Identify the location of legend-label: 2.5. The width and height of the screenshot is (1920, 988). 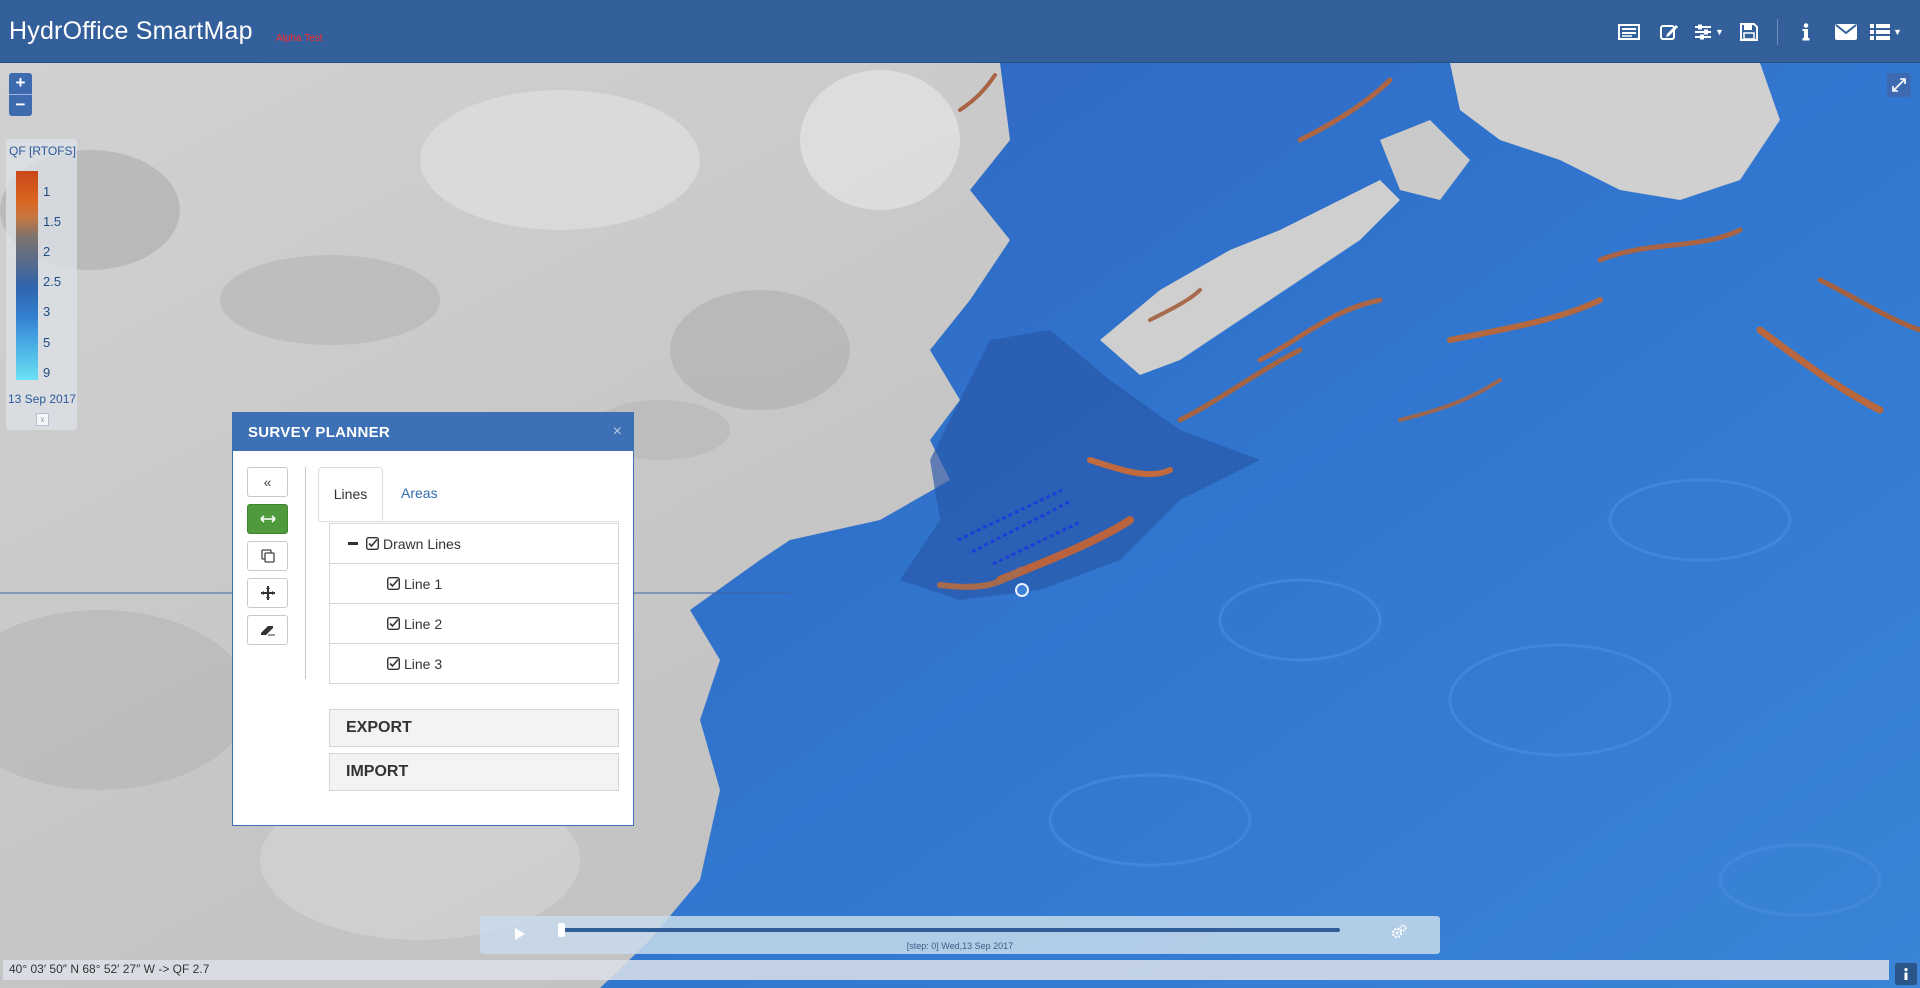
(52, 281).